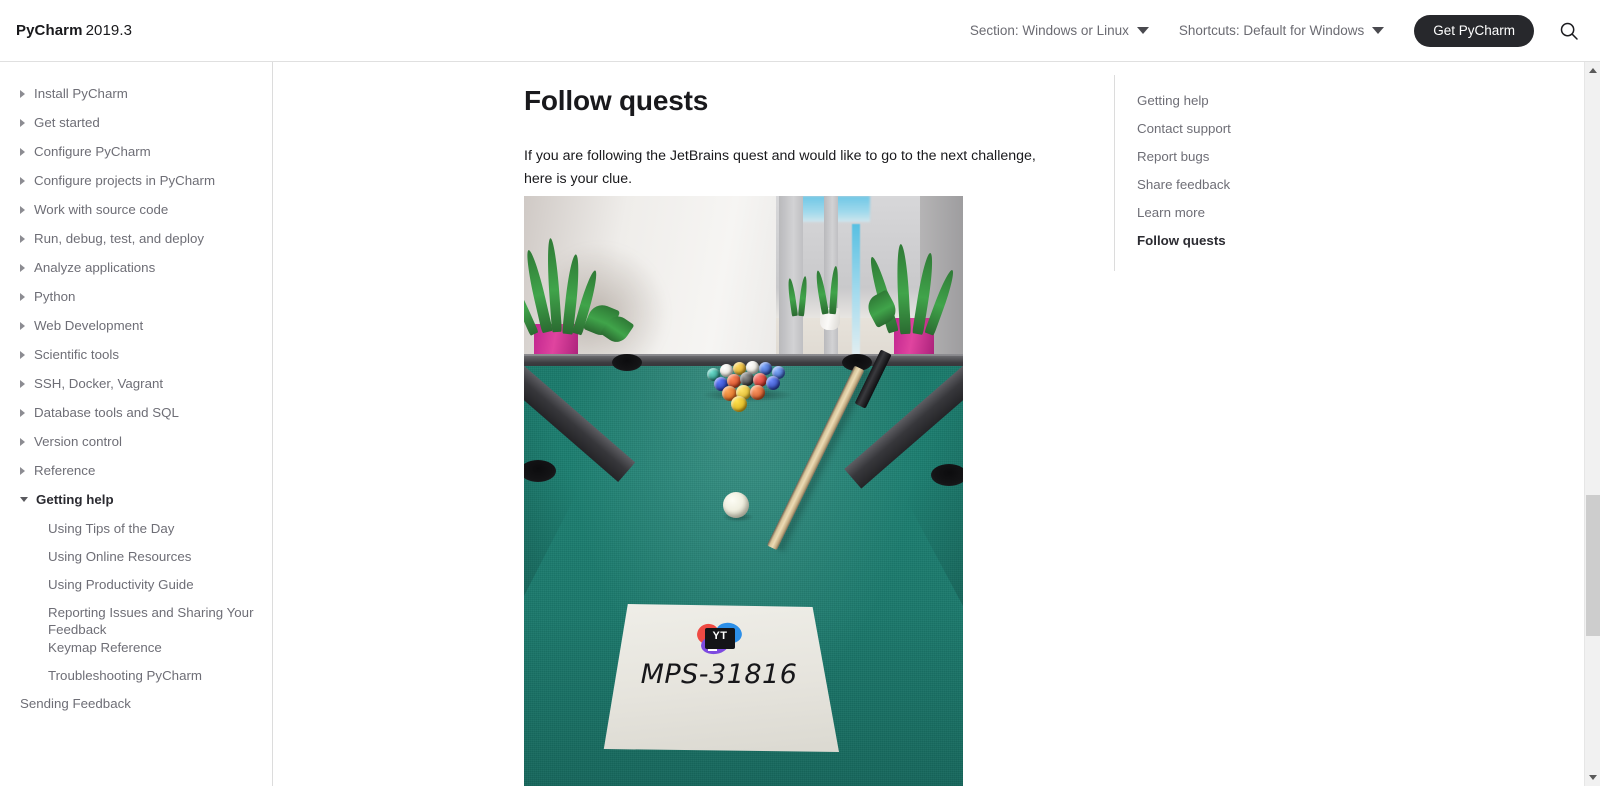 This screenshot has width=1600, height=786. I want to click on brand-product-name: PyCharm, so click(49, 30).